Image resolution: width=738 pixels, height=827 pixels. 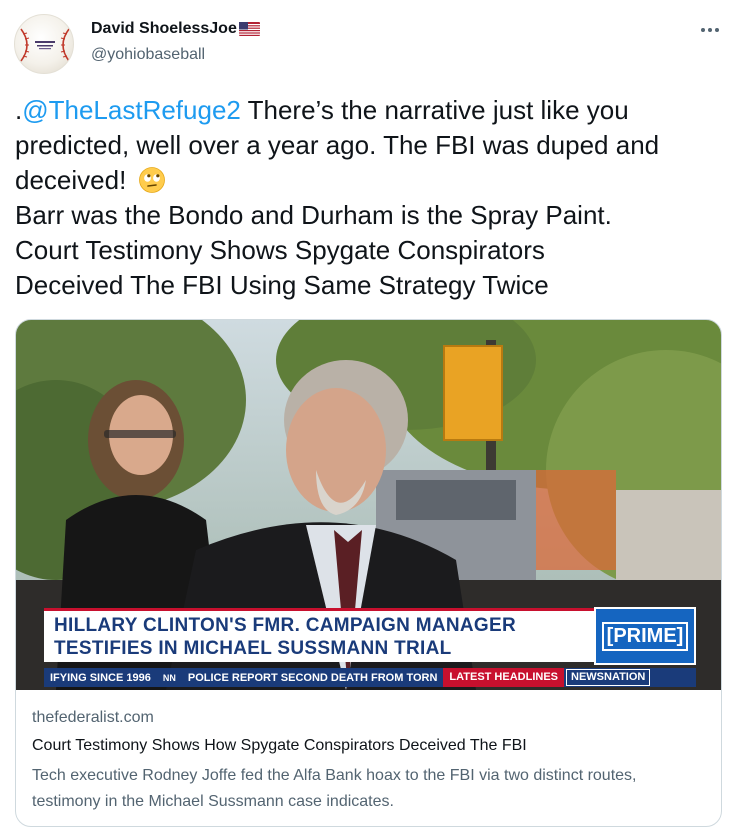 I want to click on ticker-headline: POLICE REPORT SECOND DEATH FROM TORN, so click(x=312, y=677).